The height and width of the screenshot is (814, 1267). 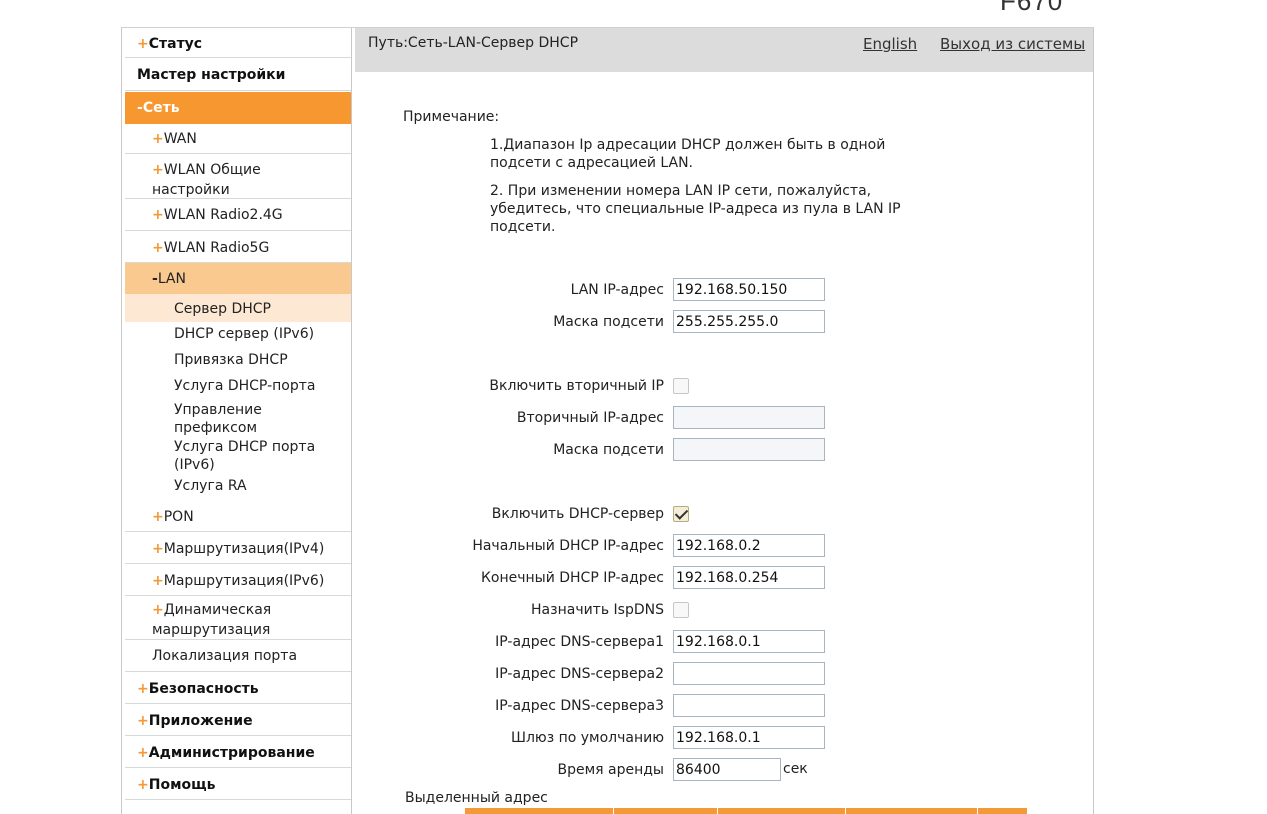 What do you see at coordinates (749, 577) in the screenshot?
I see `dhcp-end-input` at bounding box center [749, 577].